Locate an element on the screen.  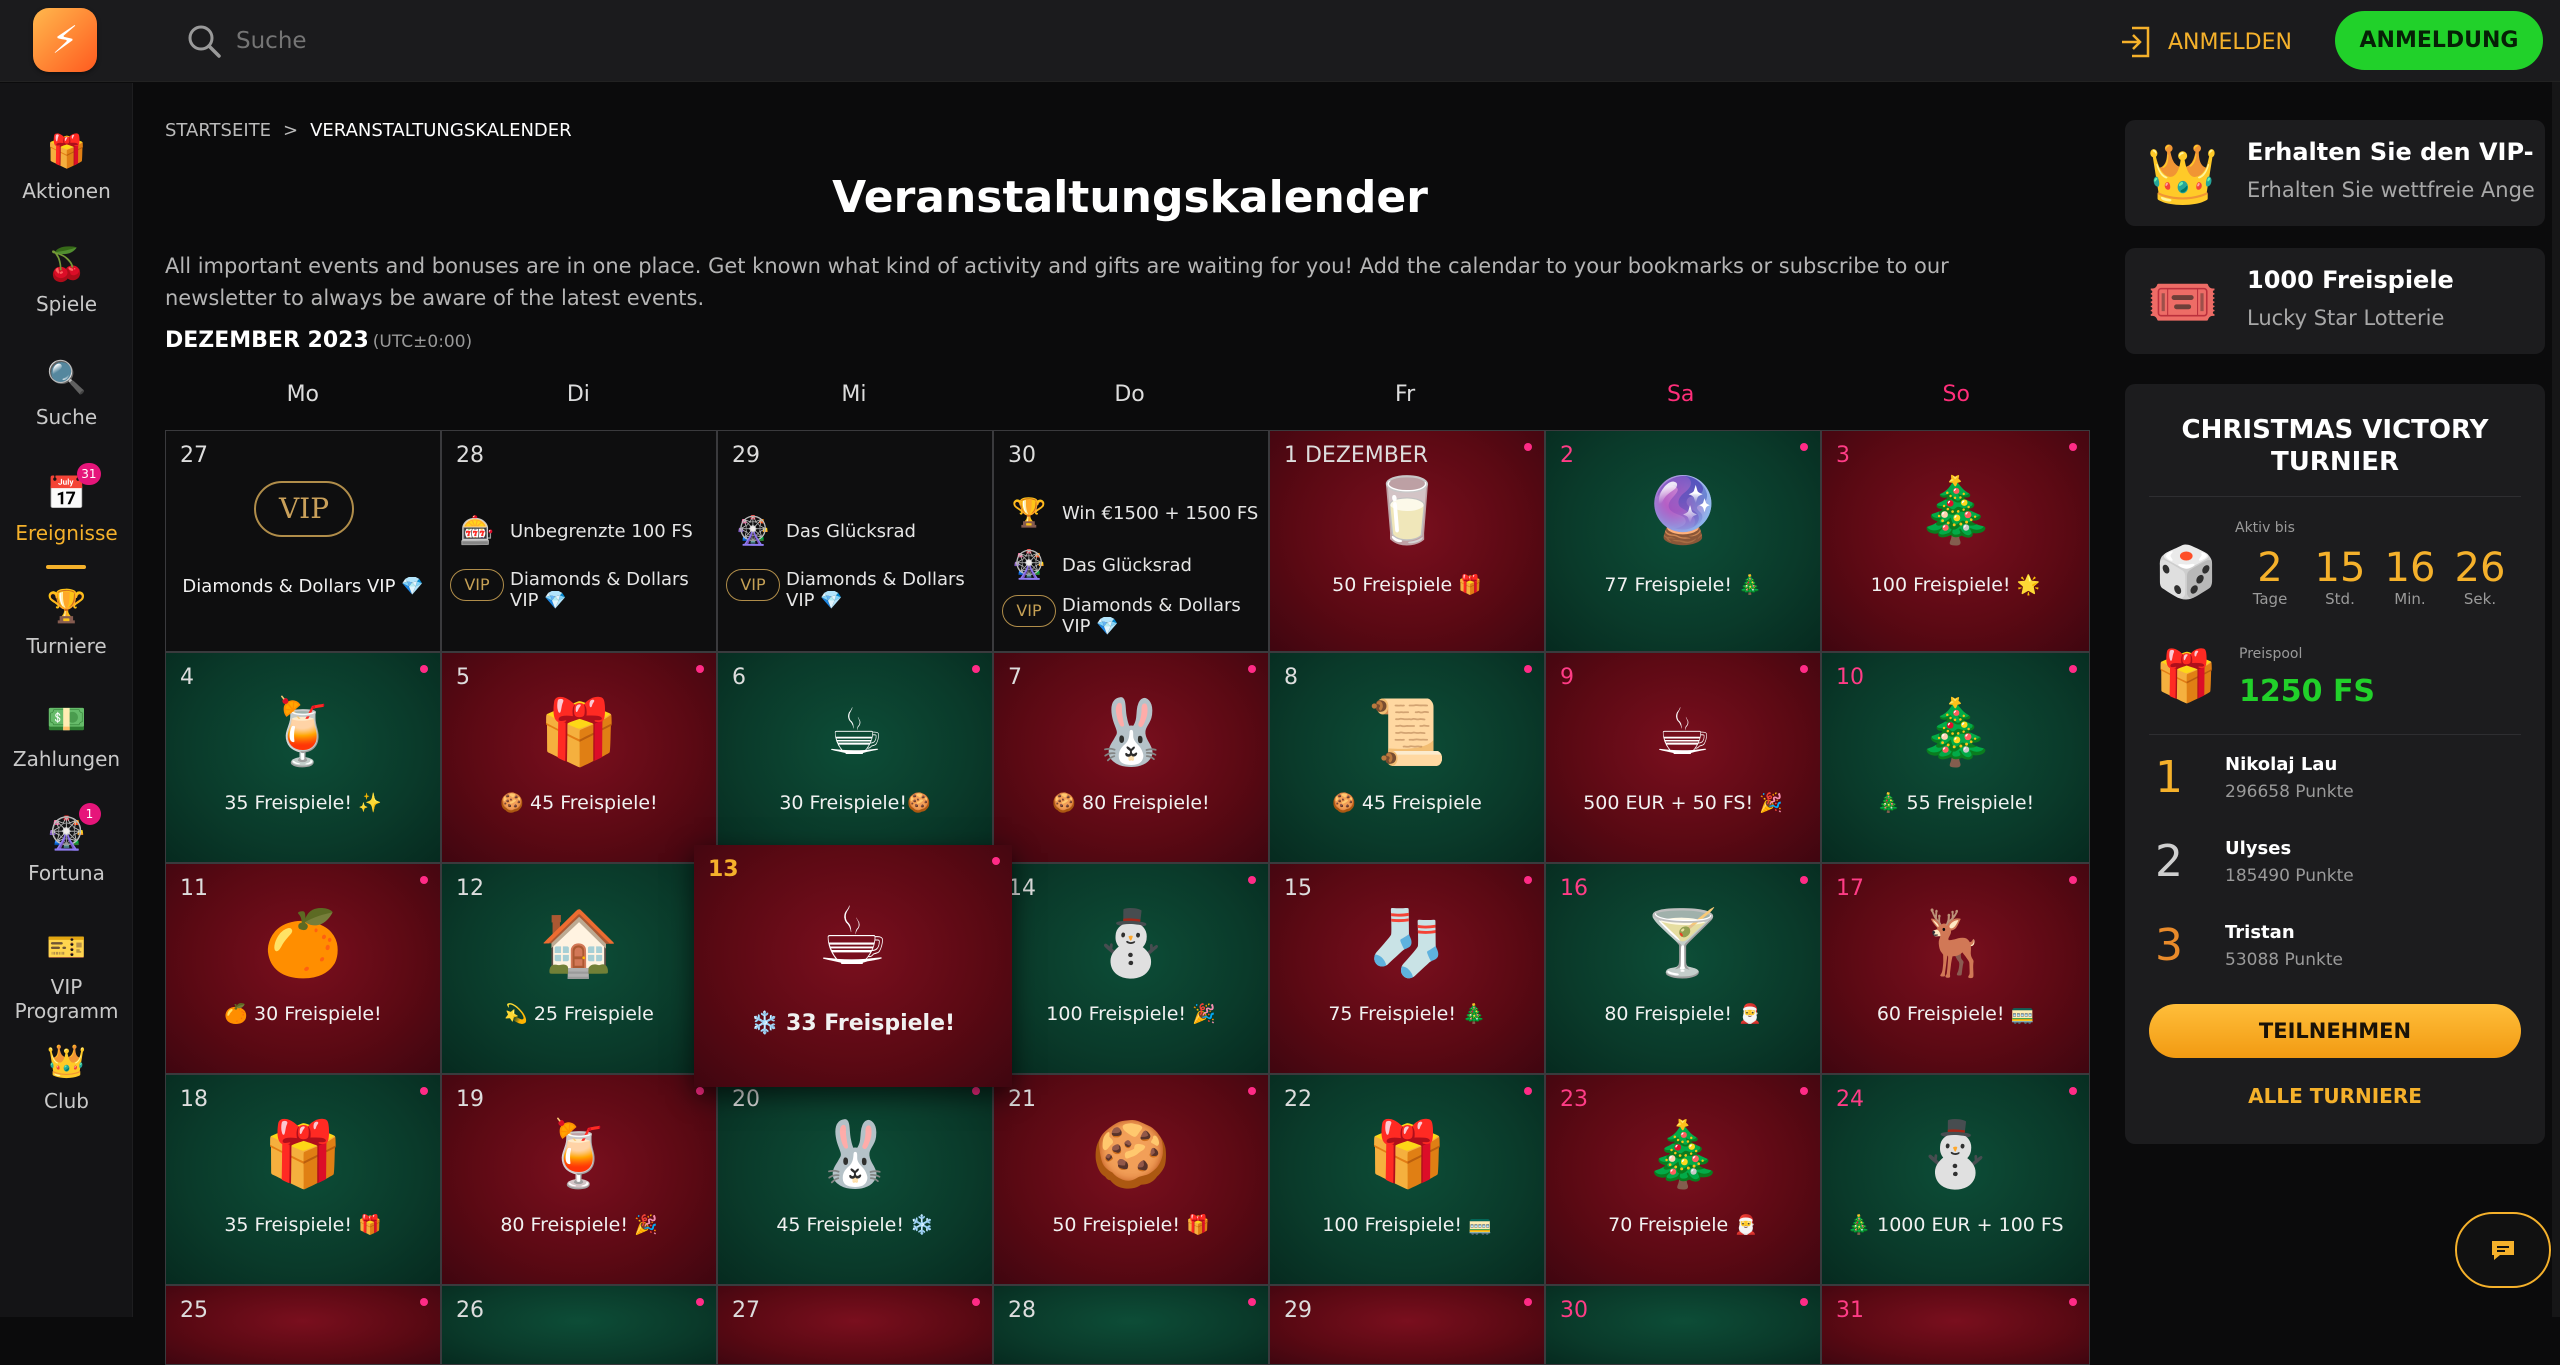
promo-card-lottery: 🎟️ 1000 Freispiele Lucky Star Lotterie is located at coordinates (2335, 301).